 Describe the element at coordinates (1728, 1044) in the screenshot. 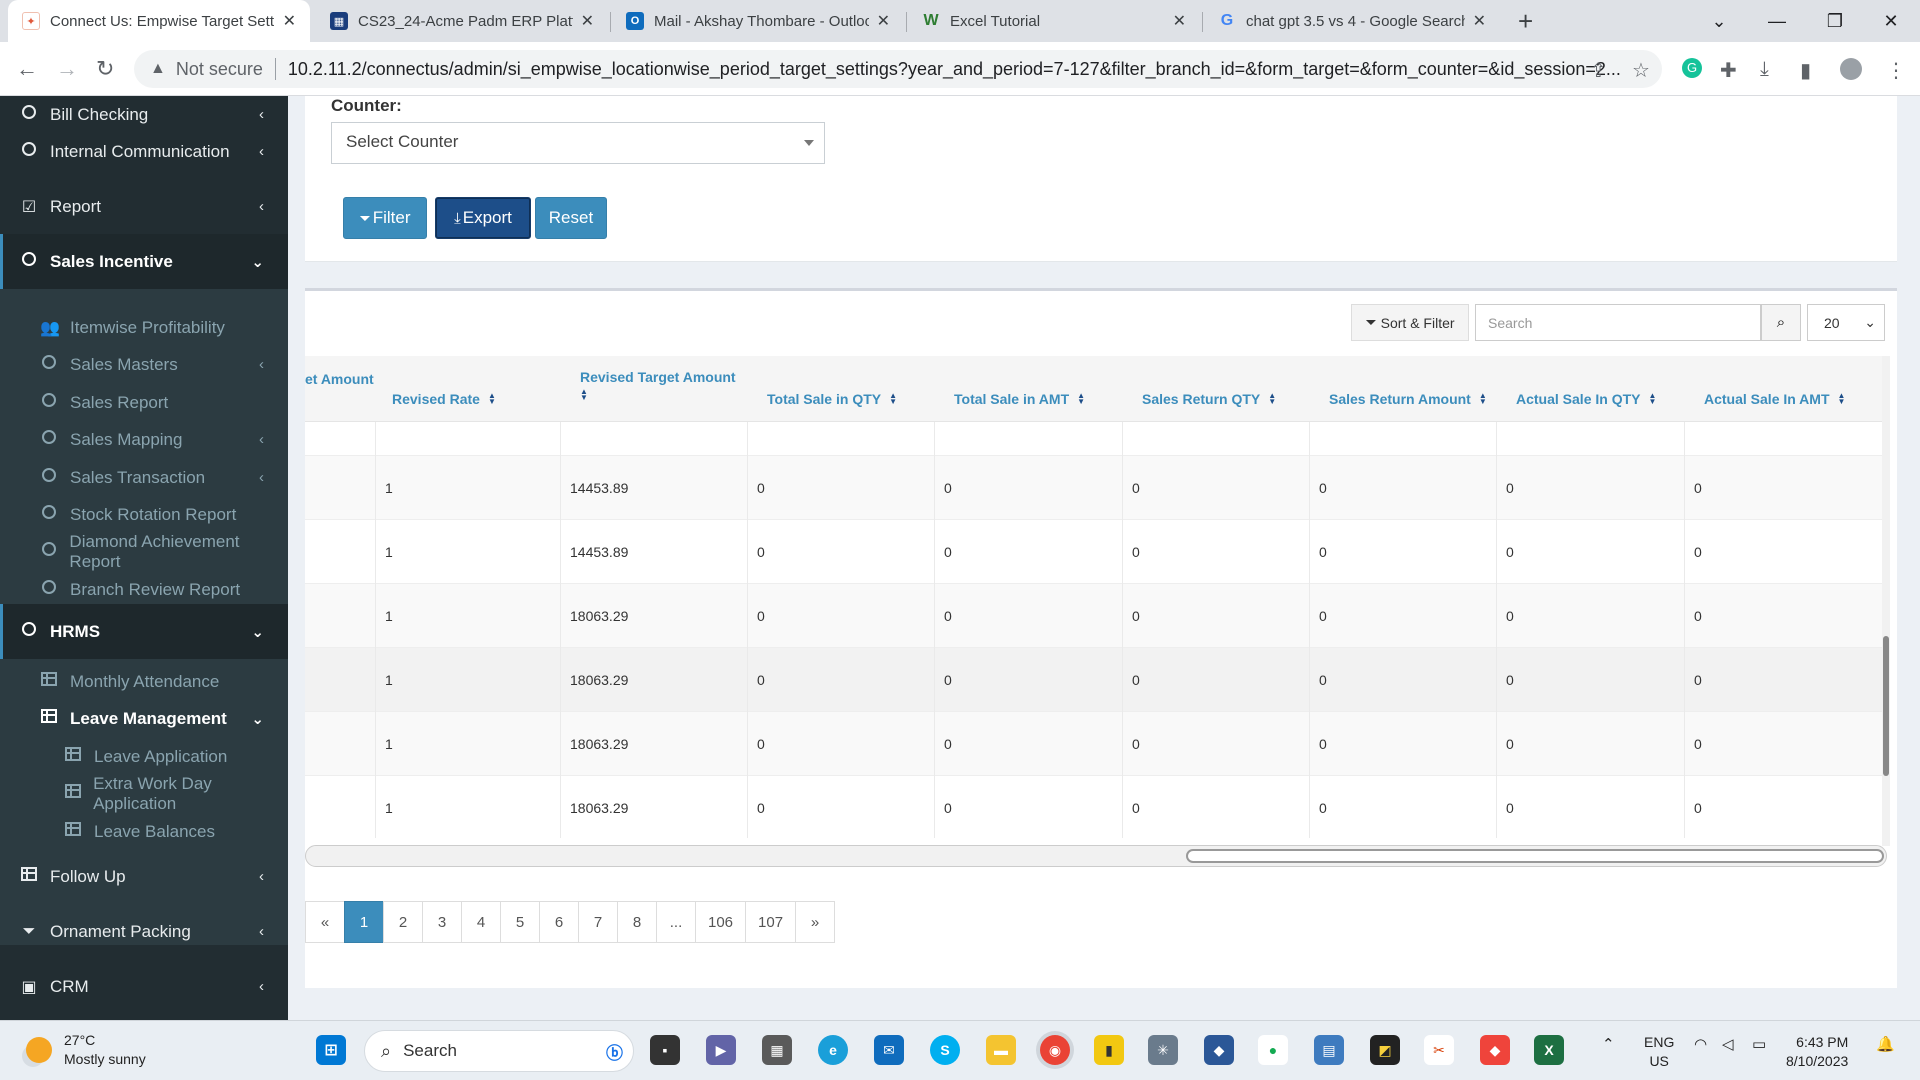

I see `volume-icon: ◁` at that location.